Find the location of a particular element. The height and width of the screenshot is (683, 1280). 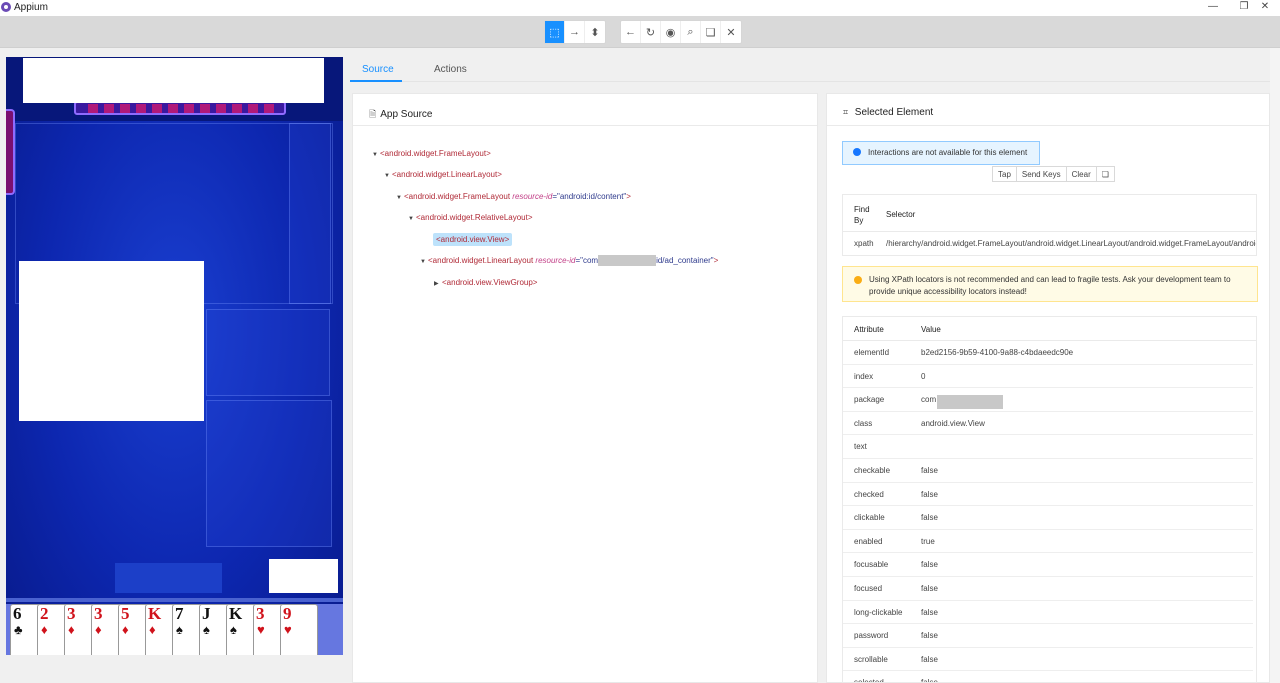

tree-node: ▼ <android.widget.RelativeLayout> is located at coordinates (470, 218).